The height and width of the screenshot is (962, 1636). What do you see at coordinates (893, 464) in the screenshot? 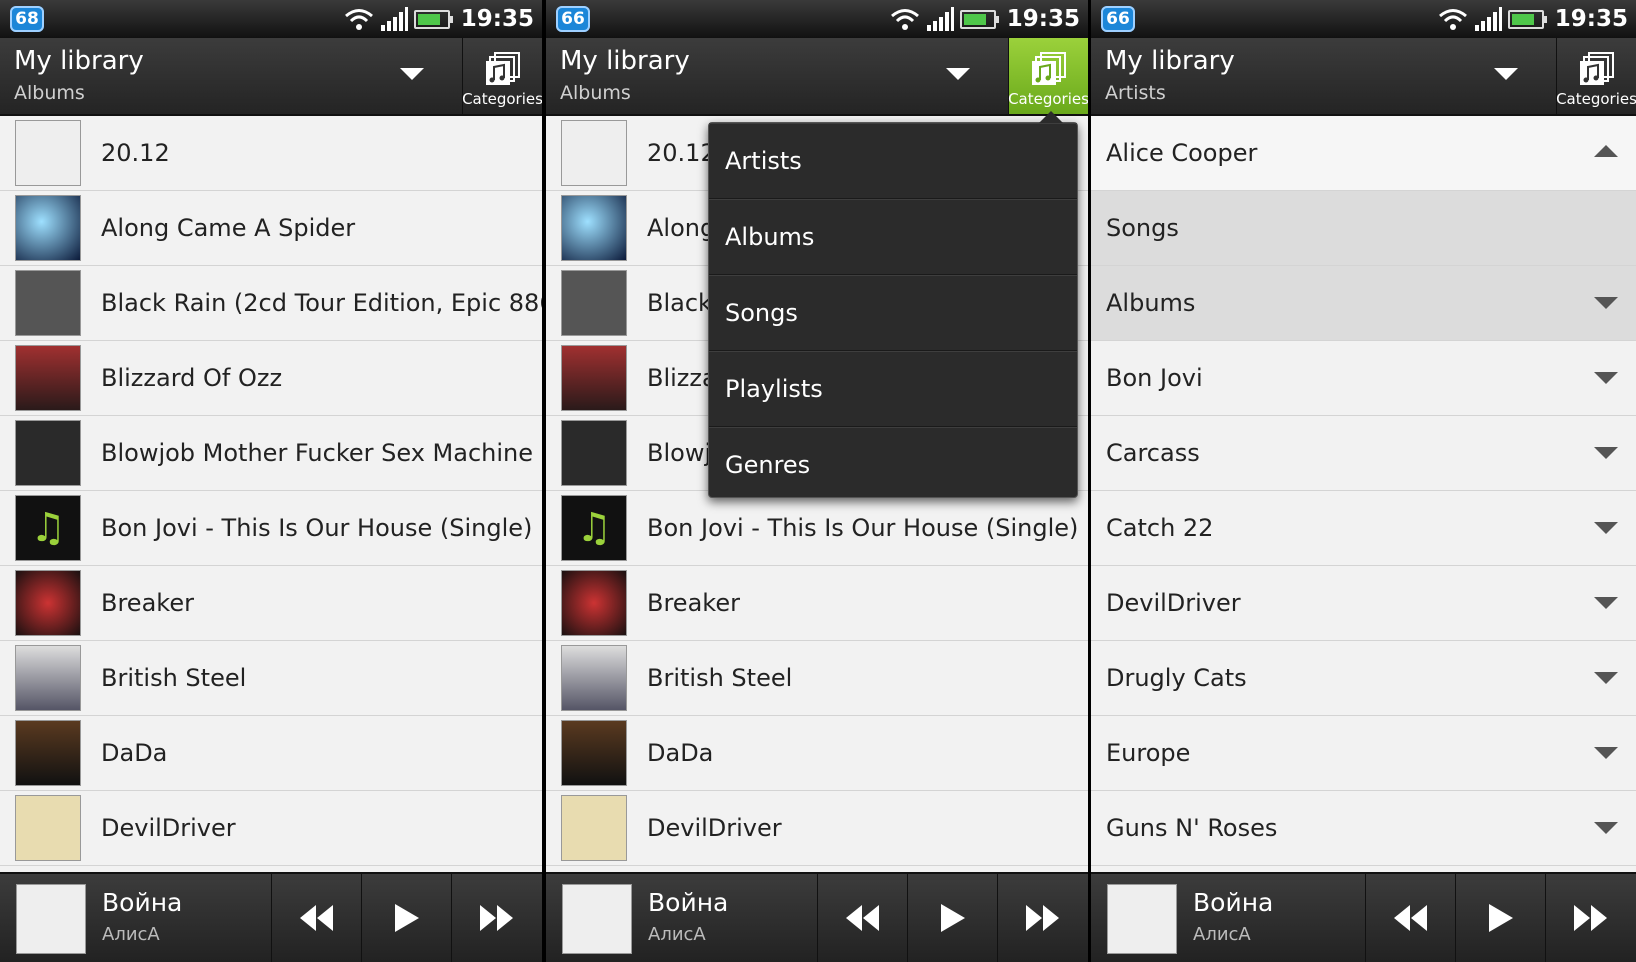
I see `menu-item-genres: Genres` at bounding box center [893, 464].